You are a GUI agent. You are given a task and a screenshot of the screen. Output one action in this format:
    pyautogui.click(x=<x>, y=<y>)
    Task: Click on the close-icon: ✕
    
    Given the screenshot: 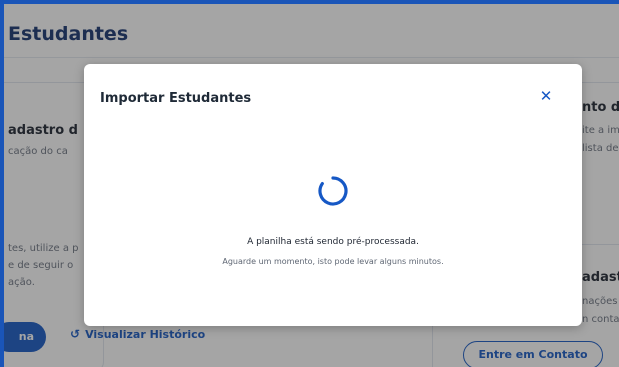 What is the action you would take?
    pyautogui.click(x=546, y=96)
    